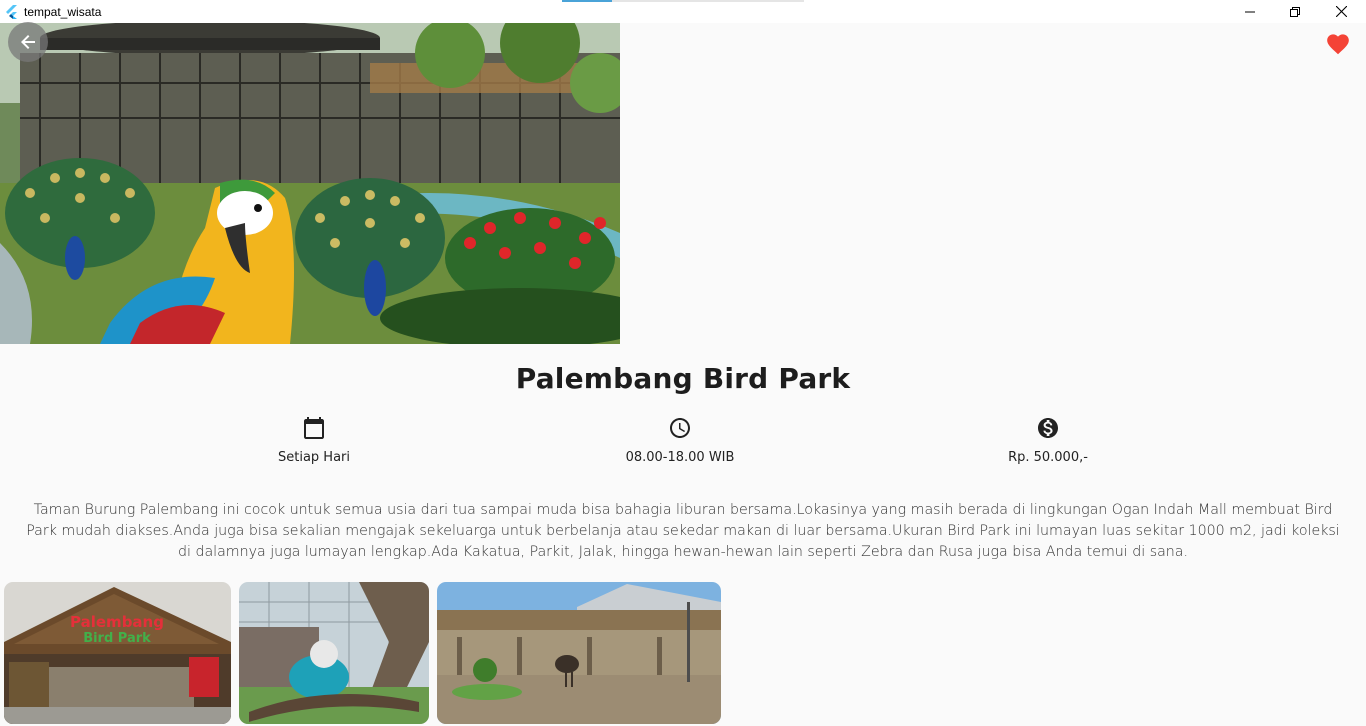 The width and height of the screenshot is (1366, 726). What do you see at coordinates (1048, 457) in the screenshot?
I see `info-ticket-price-label: Rp. 50.000,-` at bounding box center [1048, 457].